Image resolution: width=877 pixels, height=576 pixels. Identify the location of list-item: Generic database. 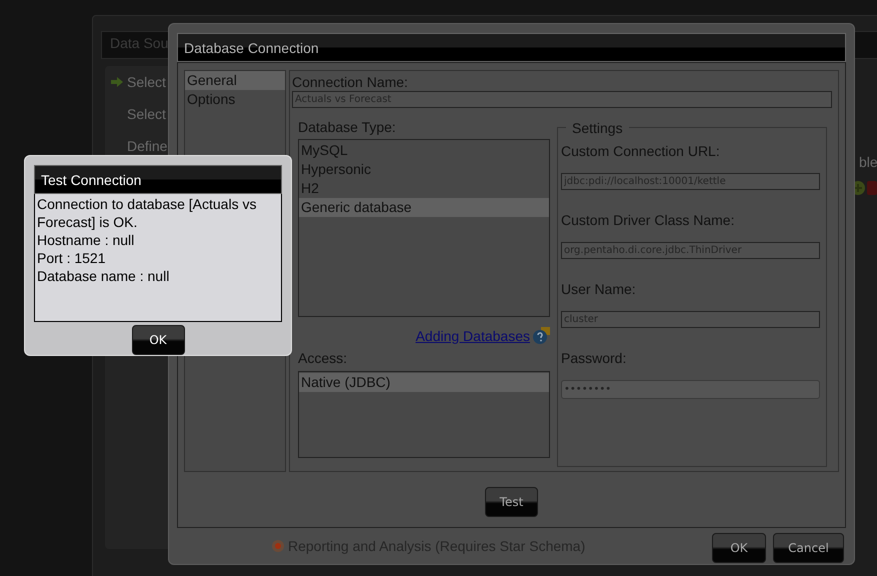
(424, 207).